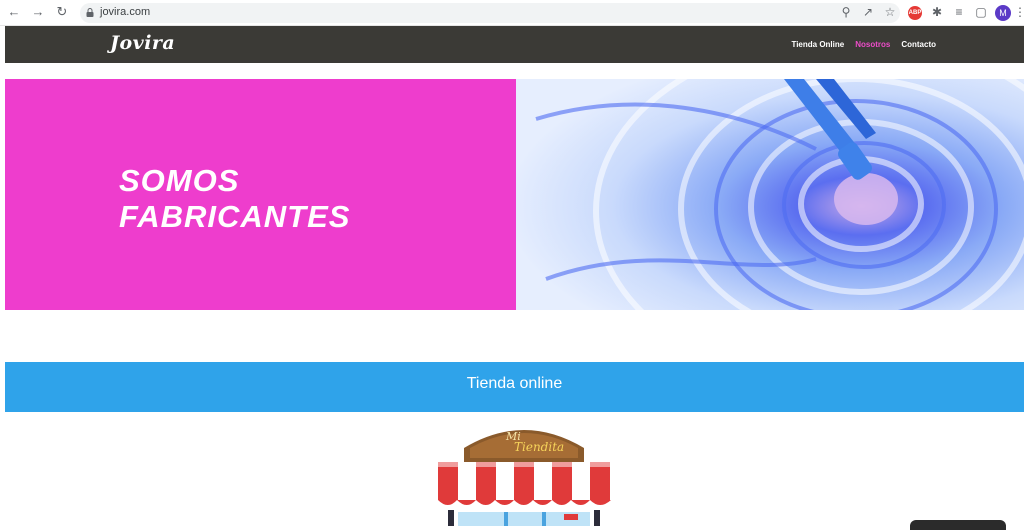  I want to click on store-illustration: Mi Tiendita, so click(524, 472).